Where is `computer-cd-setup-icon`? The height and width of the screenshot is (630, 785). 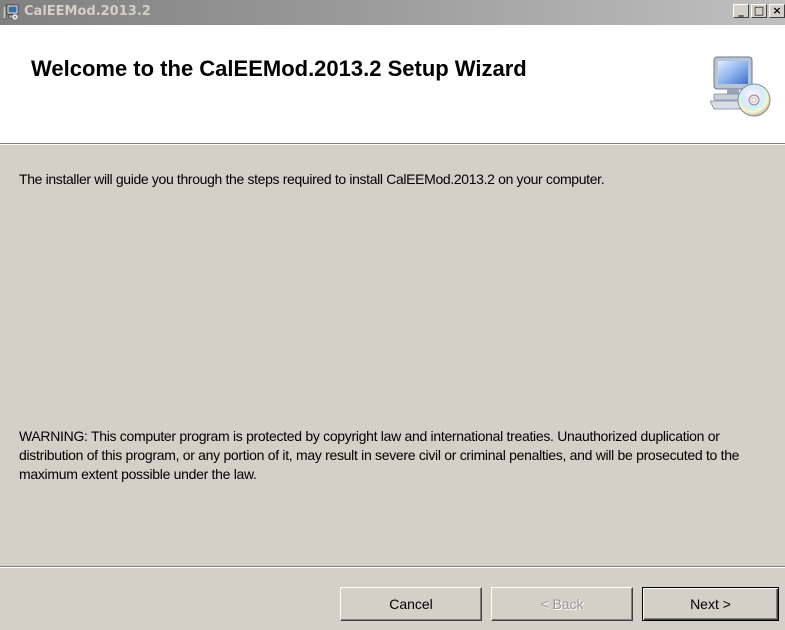 computer-cd-setup-icon is located at coordinates (740, 87).